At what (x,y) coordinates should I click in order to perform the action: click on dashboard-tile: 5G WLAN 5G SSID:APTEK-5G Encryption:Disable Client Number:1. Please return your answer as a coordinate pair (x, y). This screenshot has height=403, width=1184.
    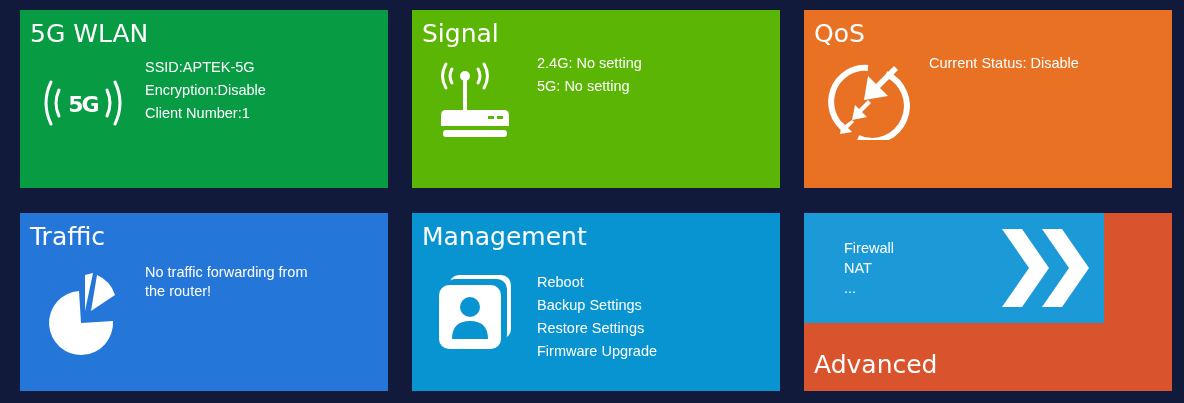
    Looking at the image, I should click on (204, 99).